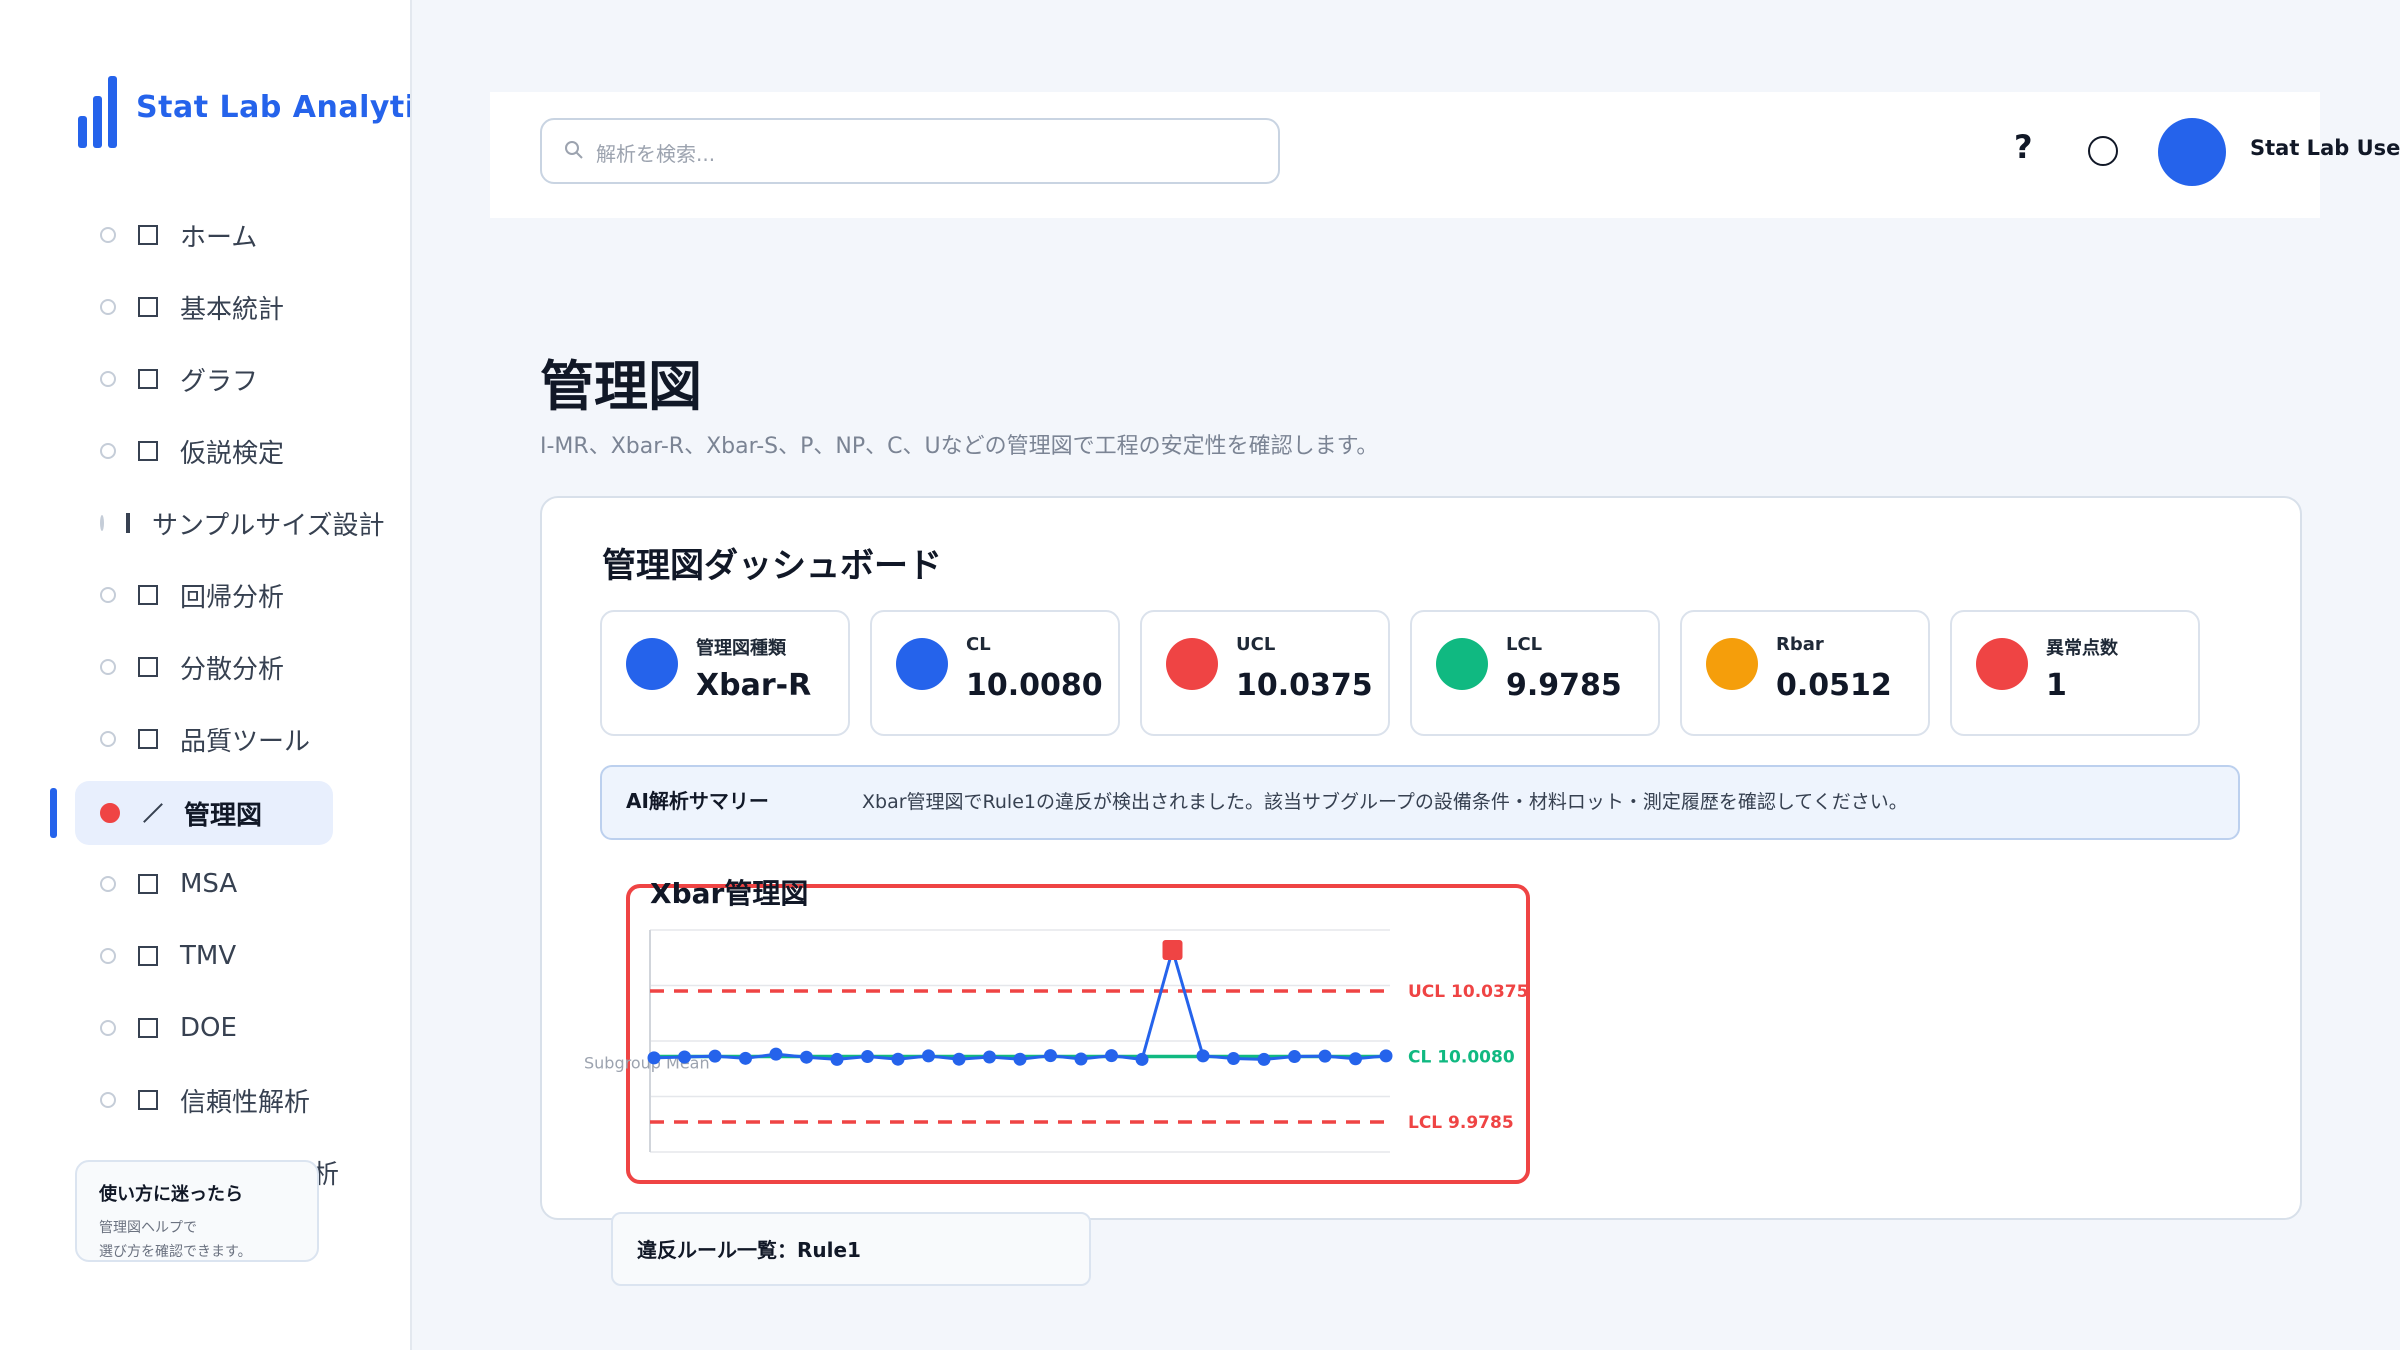  What do you see at coordinates (1304, 685) in the screenshot?
I see `kpi-value: 10.0375` at bounding box center [1304, 685].